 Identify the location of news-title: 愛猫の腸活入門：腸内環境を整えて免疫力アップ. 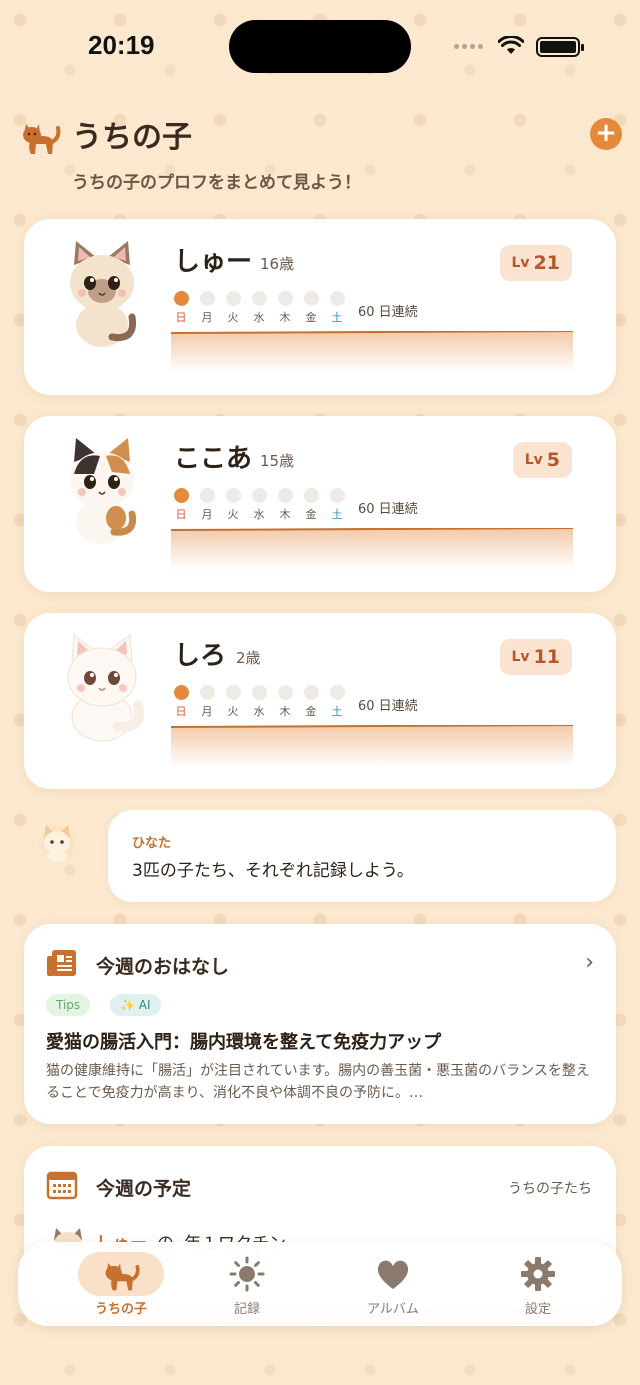
(244, 1042).